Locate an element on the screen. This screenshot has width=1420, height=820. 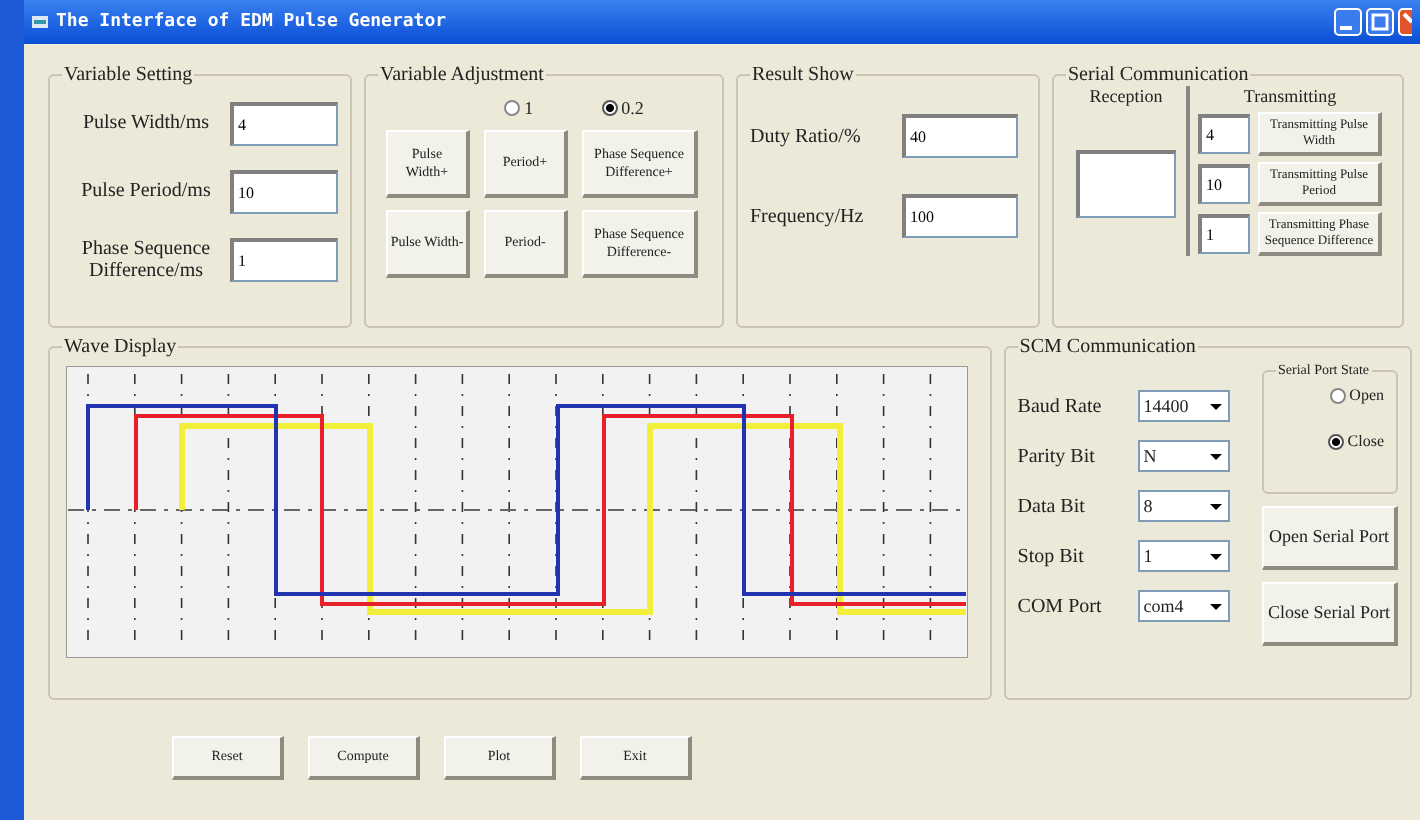
field-label: Parity Bit is located at coordinates (1057, 456).